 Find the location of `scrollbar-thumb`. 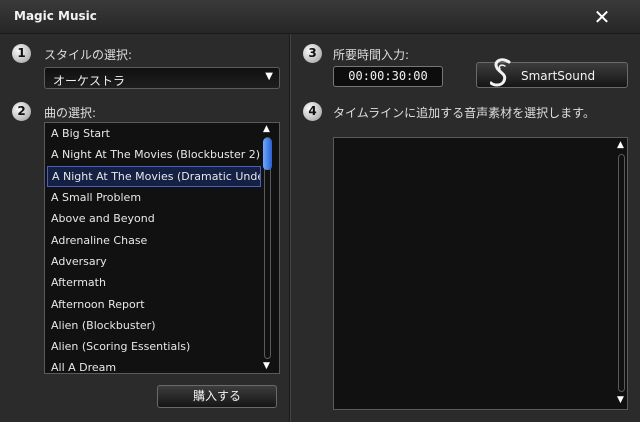

scrollbar-thumb is located at coordinates (267, 154).